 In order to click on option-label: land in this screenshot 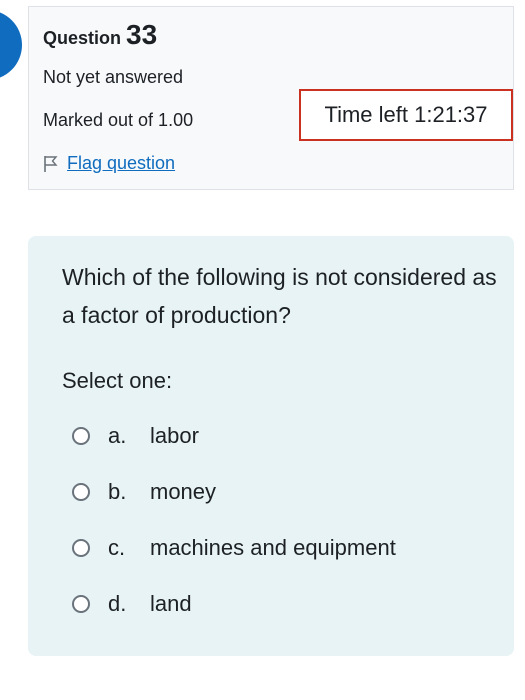, I will do `click(171, 604)`.